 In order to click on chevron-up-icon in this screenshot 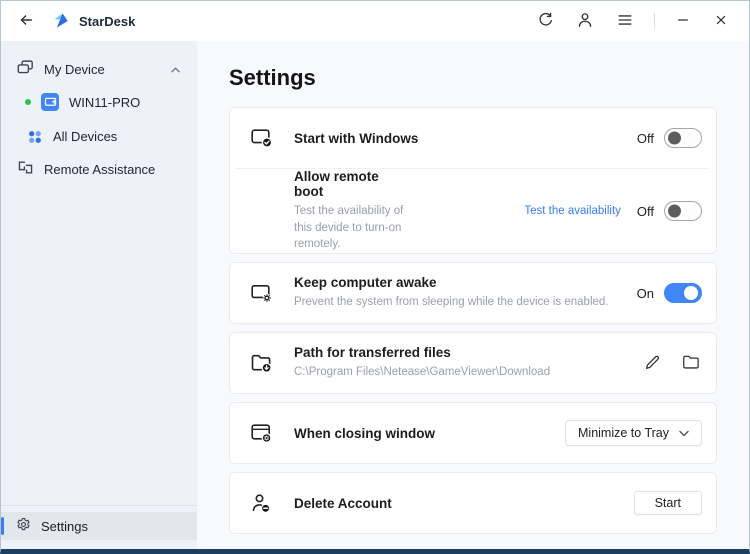, I will do `click(175, 69)`.